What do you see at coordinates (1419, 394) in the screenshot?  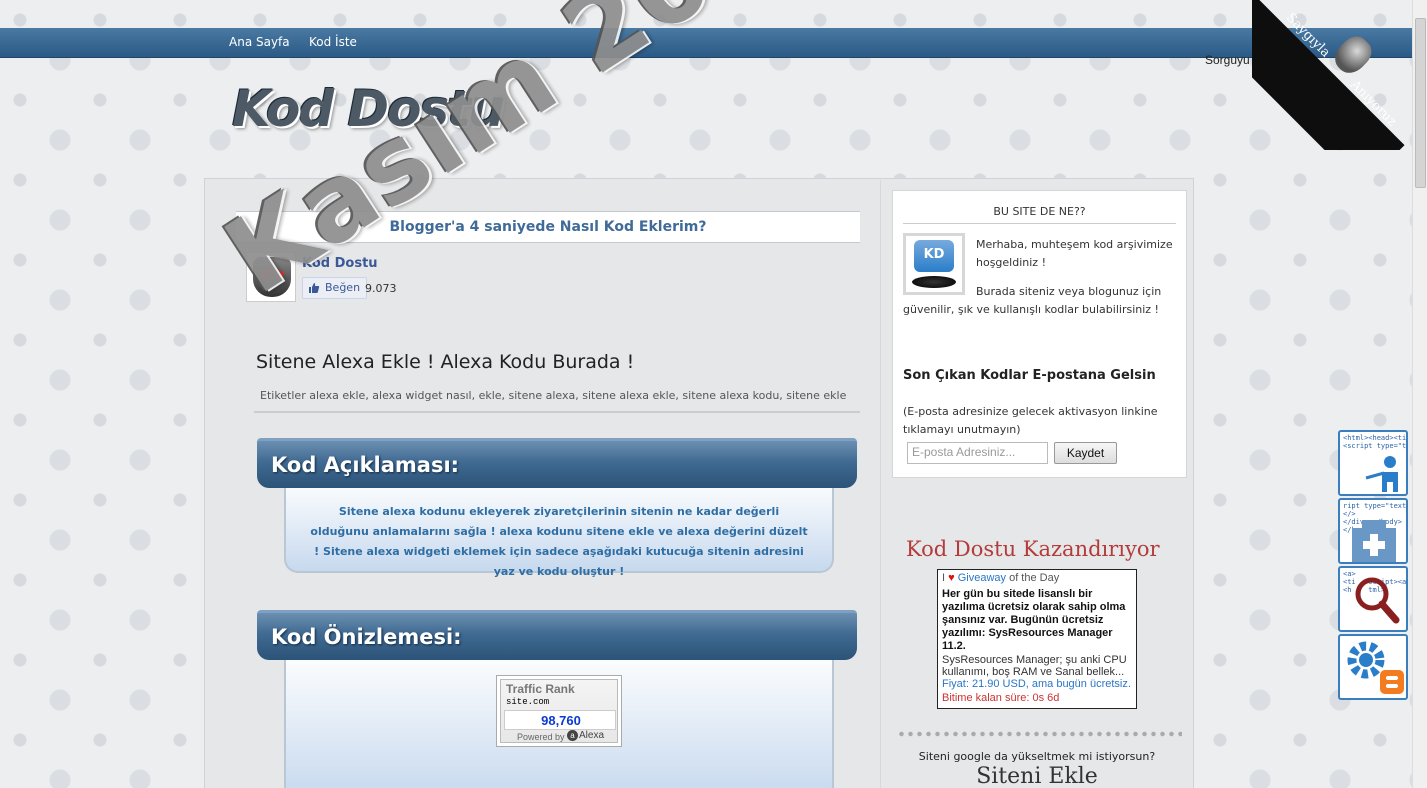 I see `page-scrollbar` at bounding box center [1419, 394].